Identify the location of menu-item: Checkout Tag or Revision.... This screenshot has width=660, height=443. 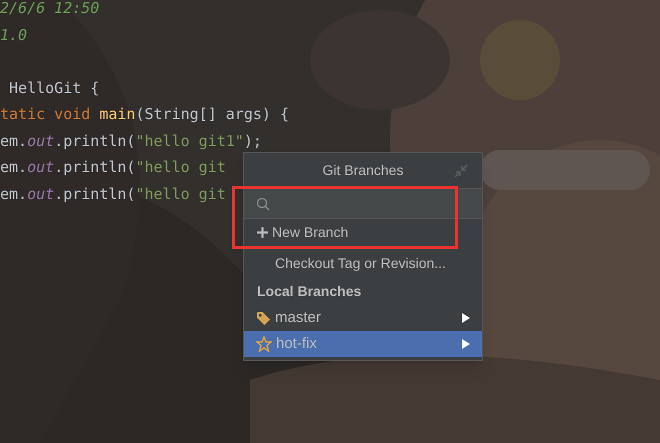
(347, 263).